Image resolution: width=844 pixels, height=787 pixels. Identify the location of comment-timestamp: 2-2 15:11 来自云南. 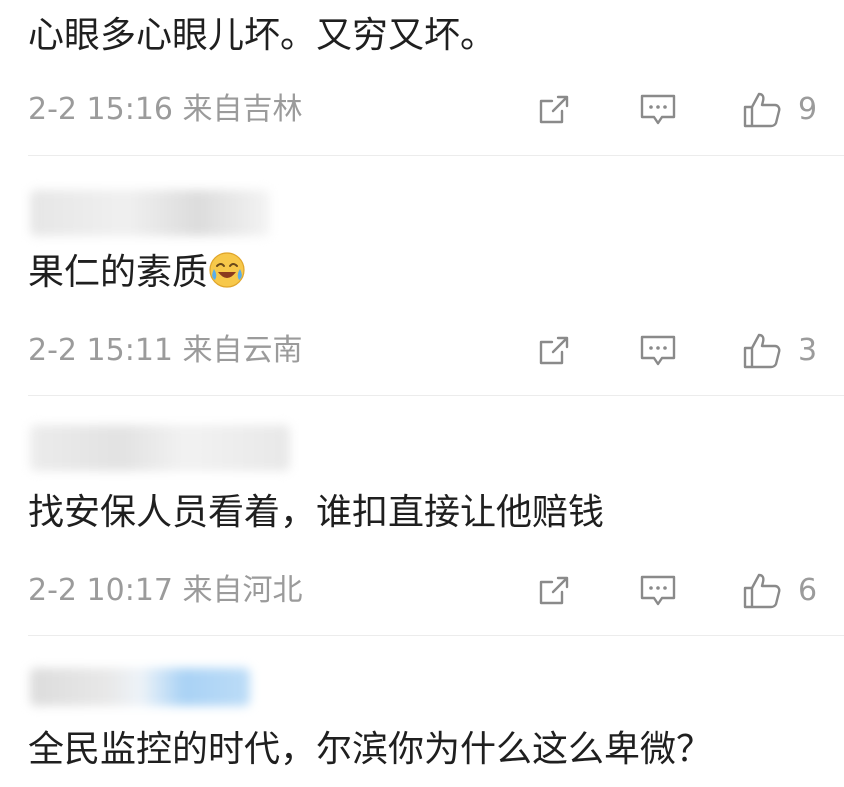
(165, 350).